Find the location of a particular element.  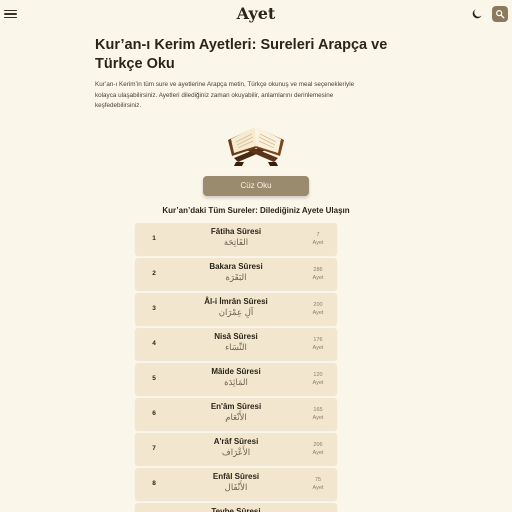

surah-name: Fâtiha Sûresi is located at coordinates (236, 231).